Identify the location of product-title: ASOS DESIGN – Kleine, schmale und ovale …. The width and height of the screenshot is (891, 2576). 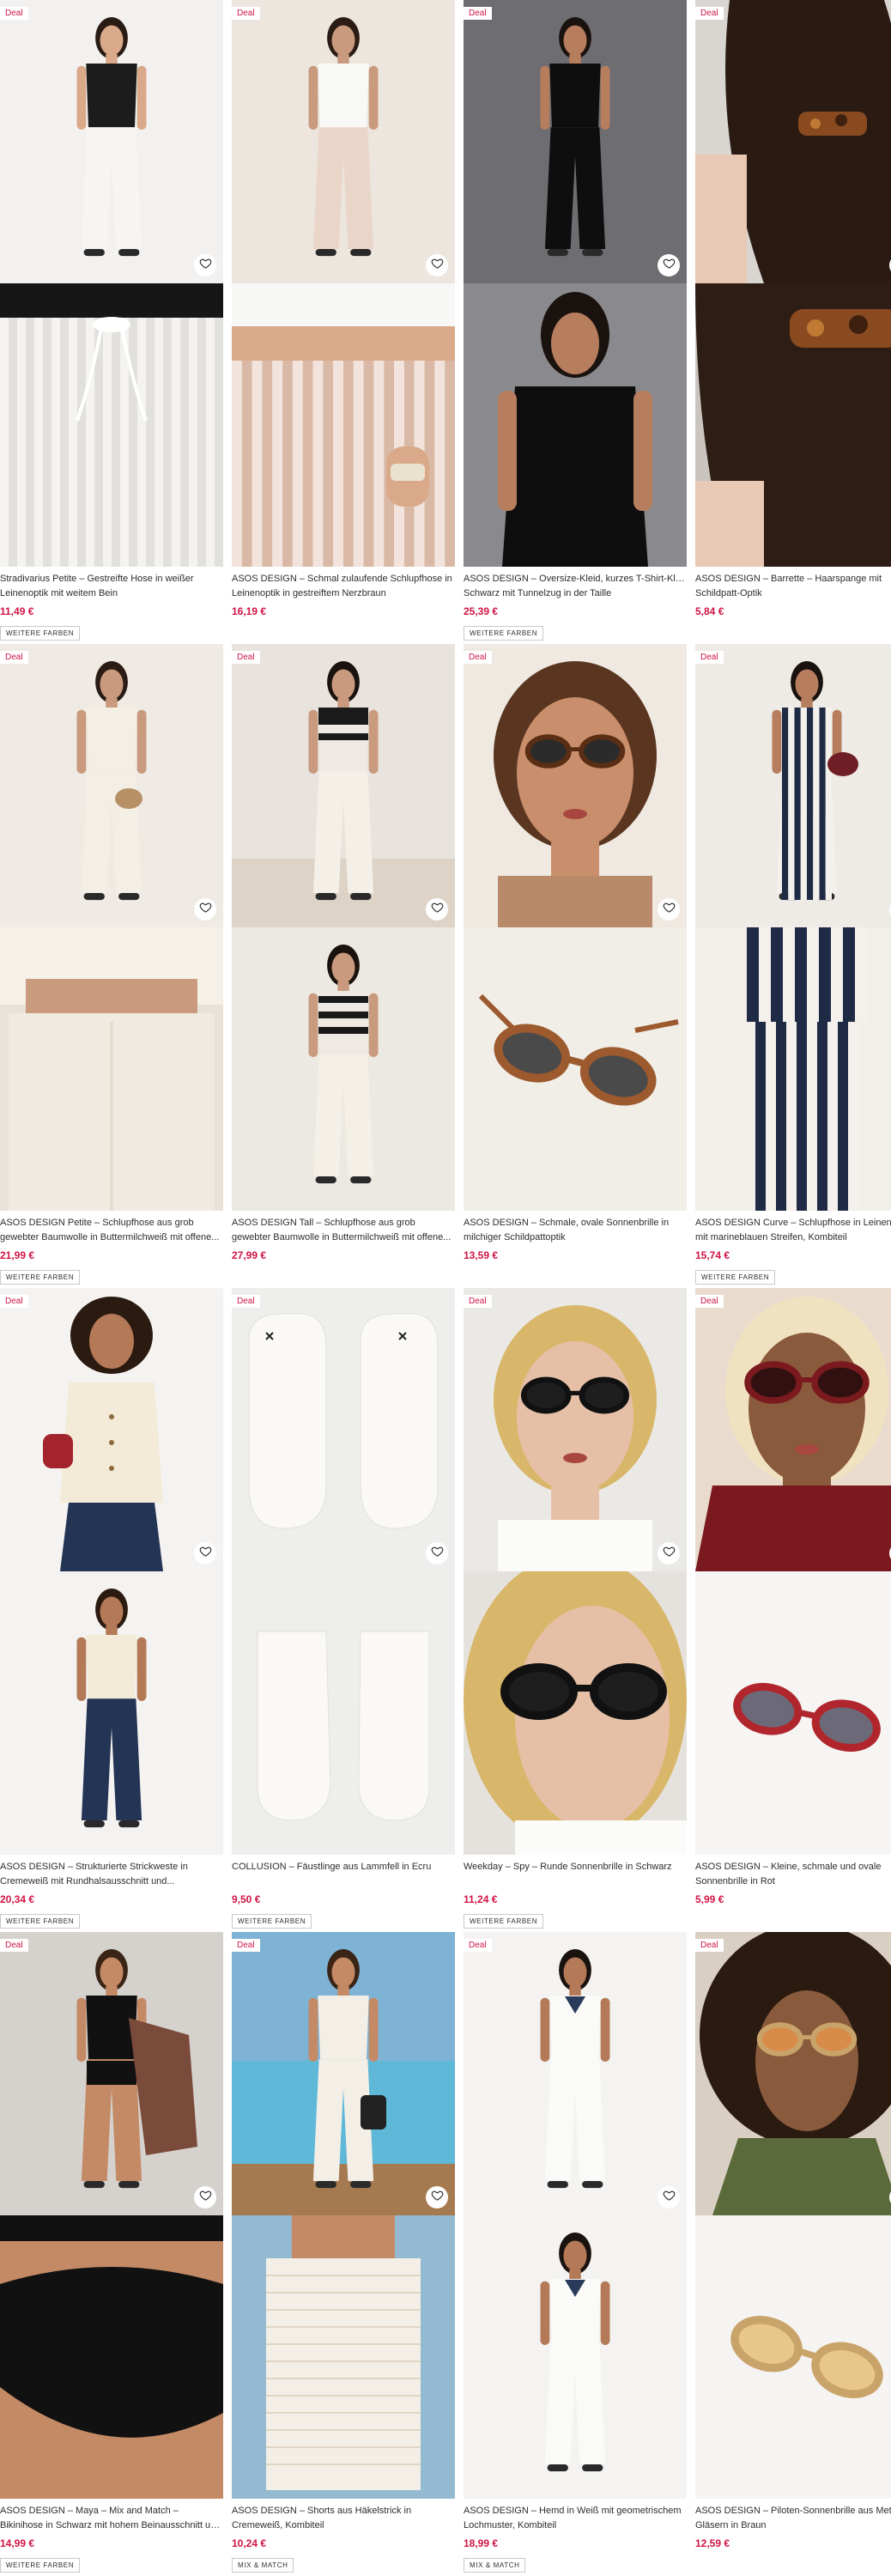
(793, 1874).